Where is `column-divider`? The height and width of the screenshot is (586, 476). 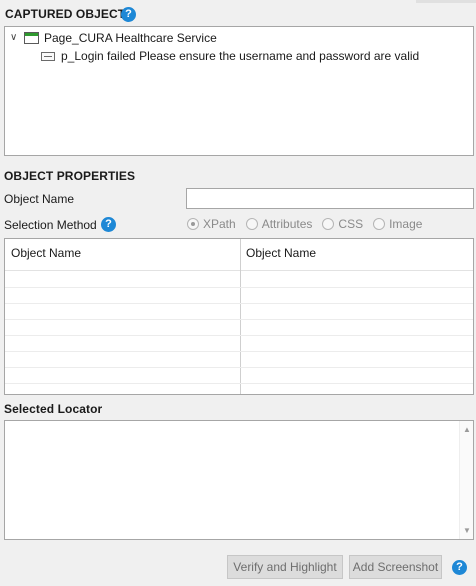 column-divider is located at coordinates (240, 316).